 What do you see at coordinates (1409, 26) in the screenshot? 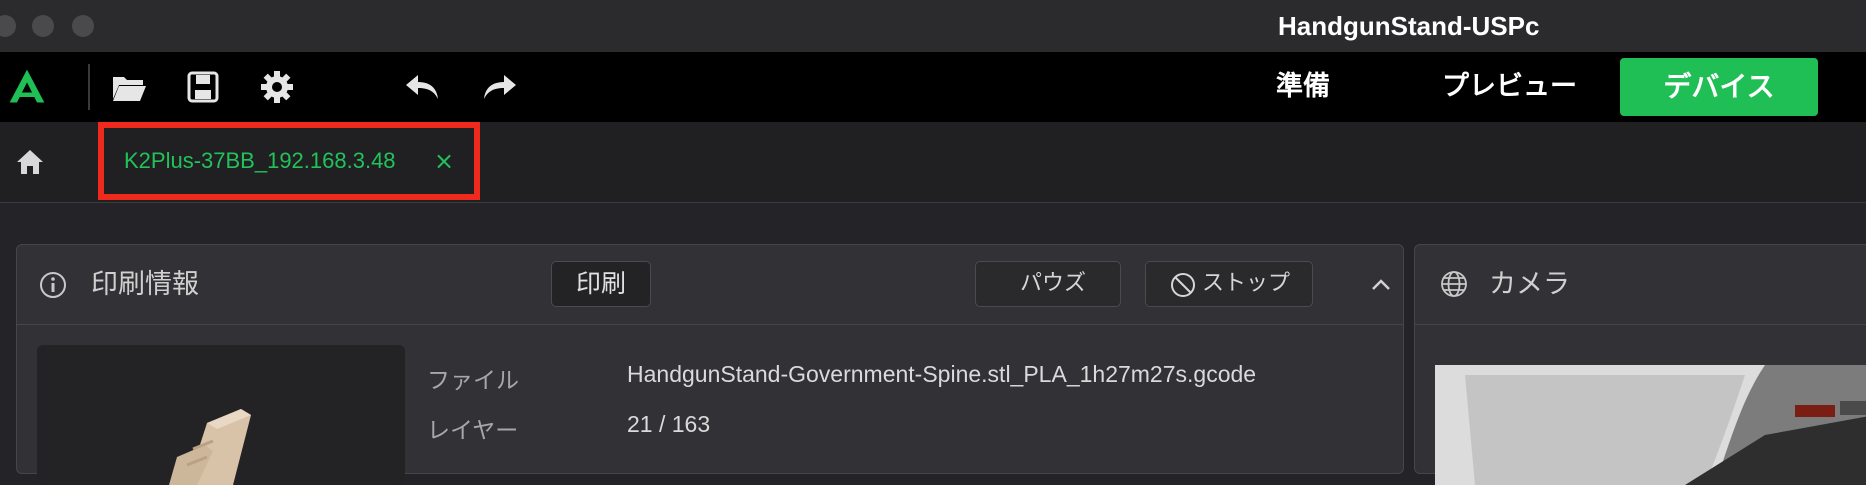
I see `window-title: HandgunStand-USPc` at bounding box center [1409, 26].